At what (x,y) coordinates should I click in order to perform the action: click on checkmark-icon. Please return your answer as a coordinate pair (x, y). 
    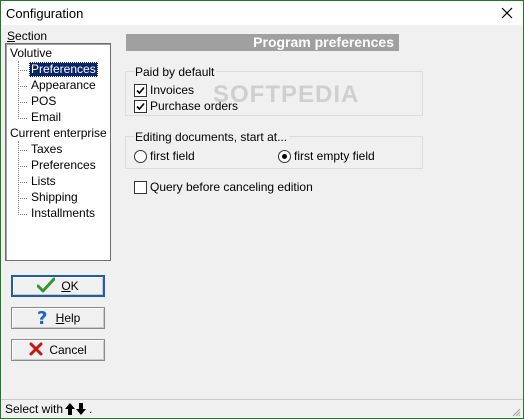
    Looking at the image, I should click on (46, 286).